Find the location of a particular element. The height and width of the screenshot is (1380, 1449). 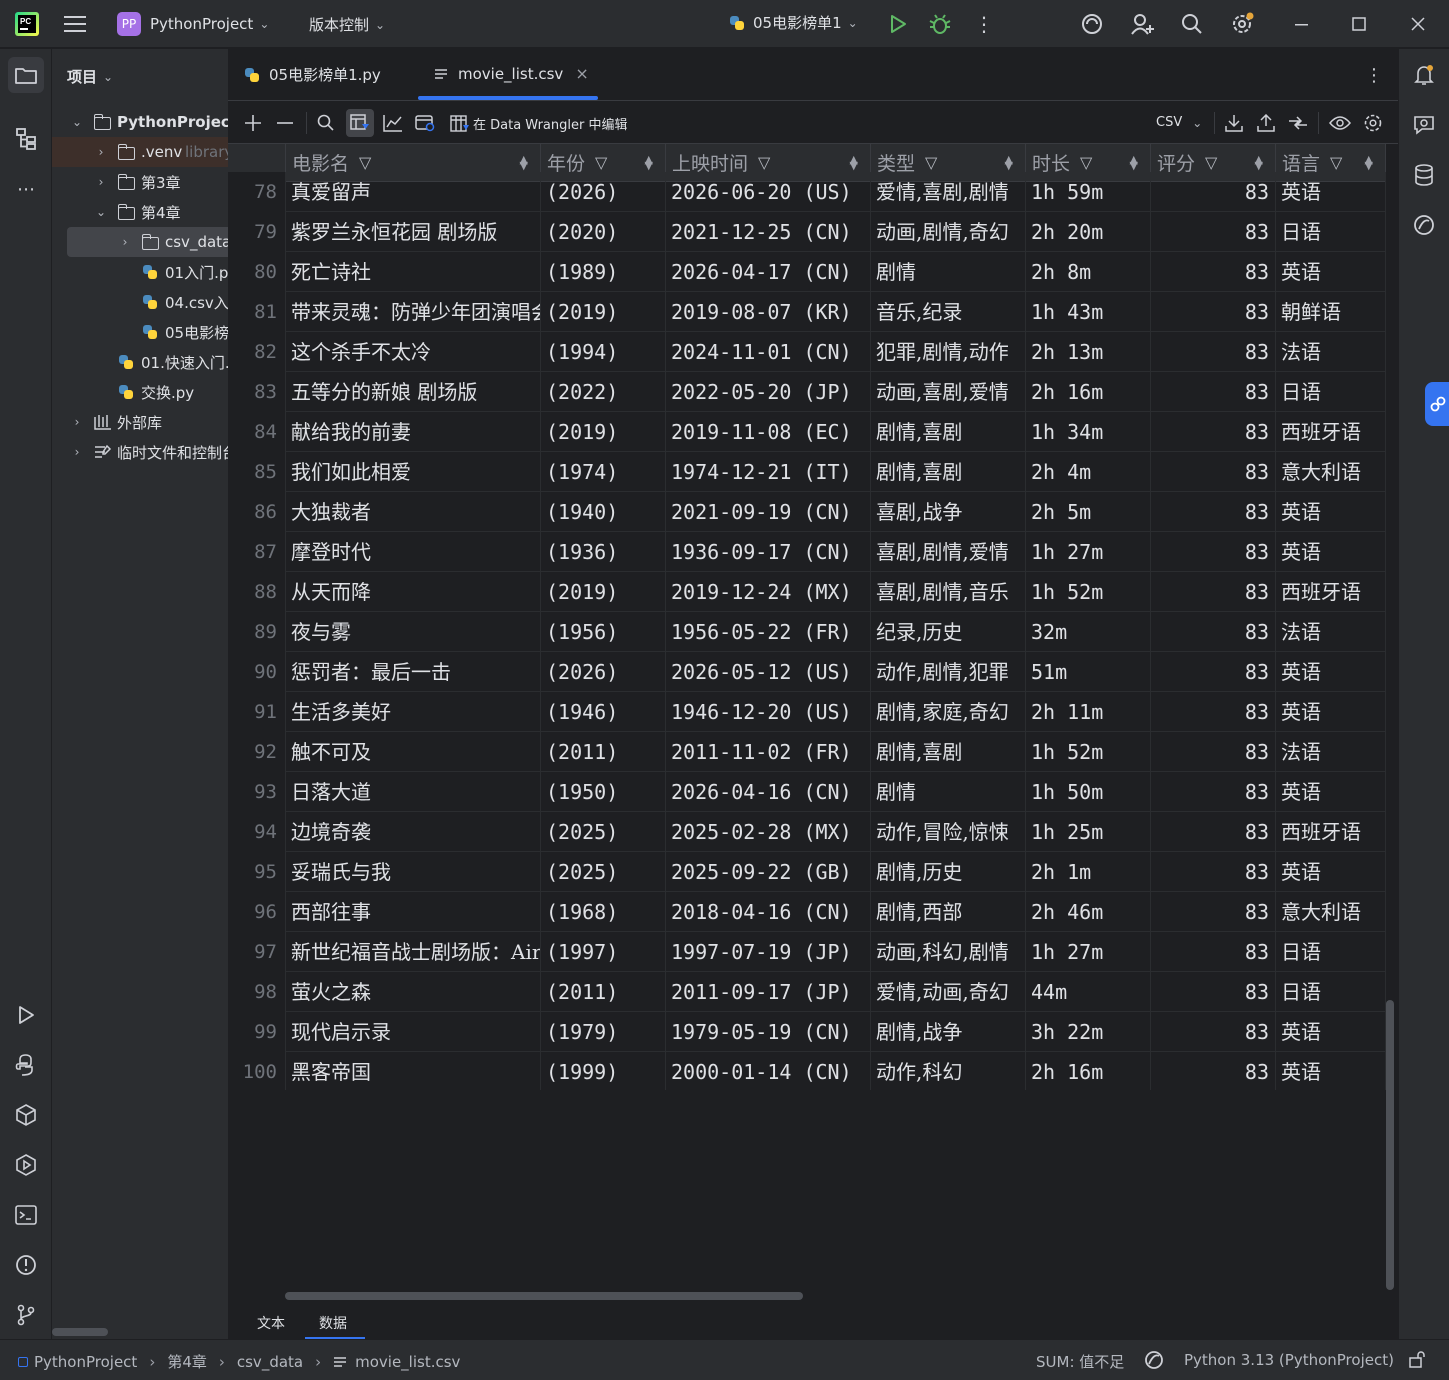

breadcrumb-item: PythonProject is located at coordinates (85, 1362).